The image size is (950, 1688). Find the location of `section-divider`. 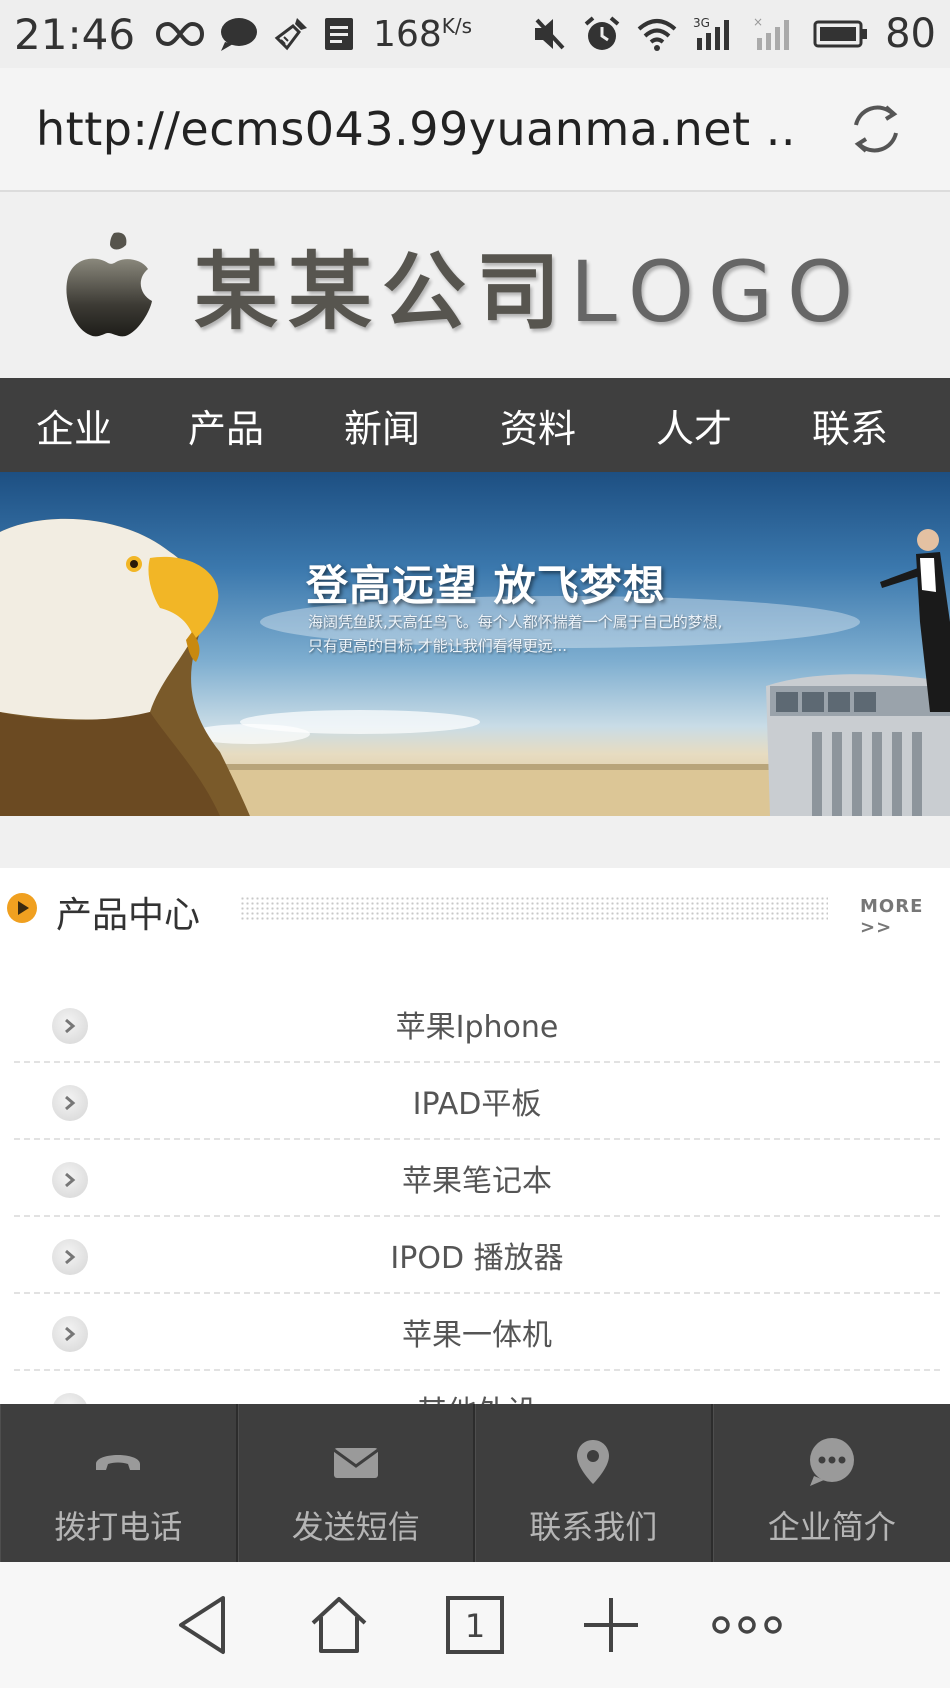

section-divider is located at coordinates (534, 908).